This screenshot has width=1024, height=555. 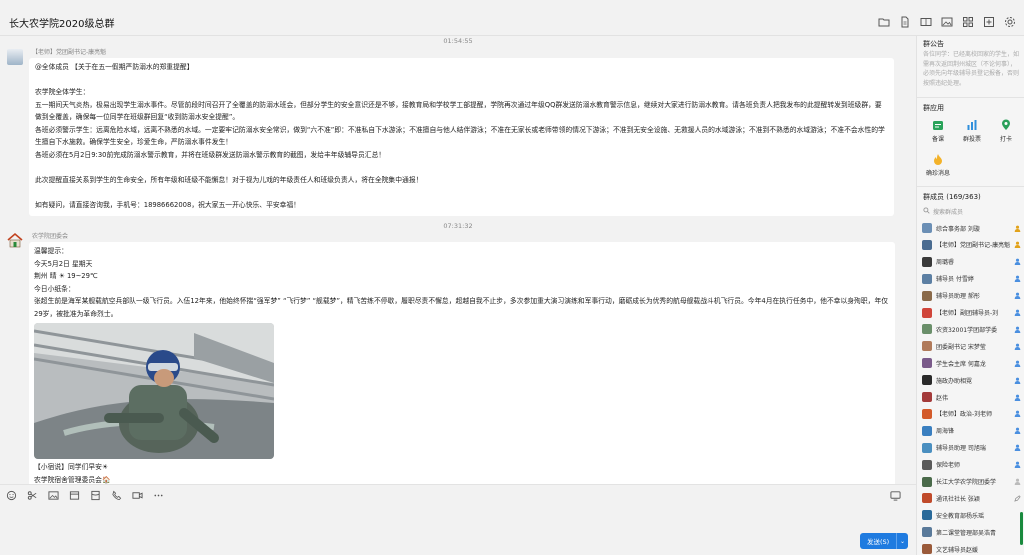 What do you see at coordinates (884, 541) in the screenshot?
I see `send-button: 发送(S) ⌄` at bounding box center [884, 541].